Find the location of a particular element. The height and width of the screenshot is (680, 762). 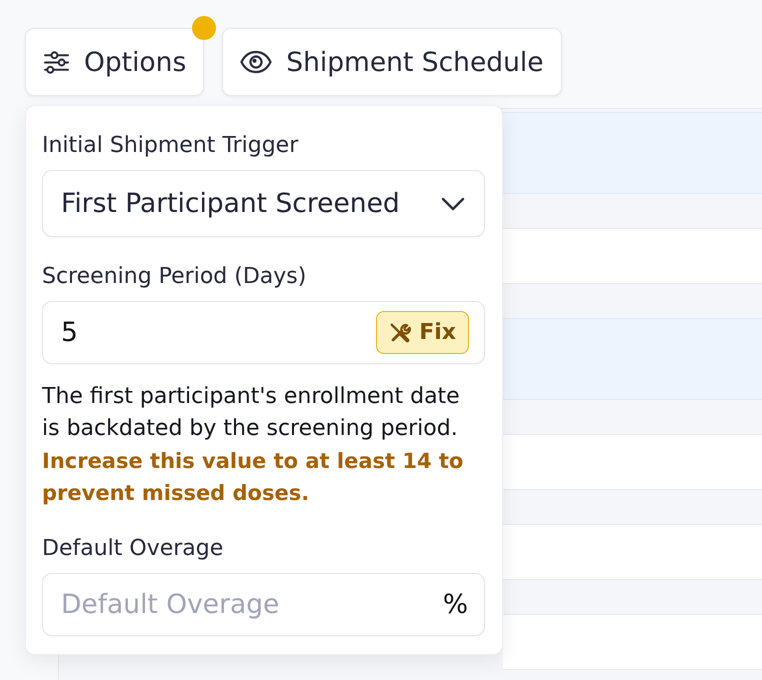

view-button: Shipment Schedule is located at coordinates (392, 62).